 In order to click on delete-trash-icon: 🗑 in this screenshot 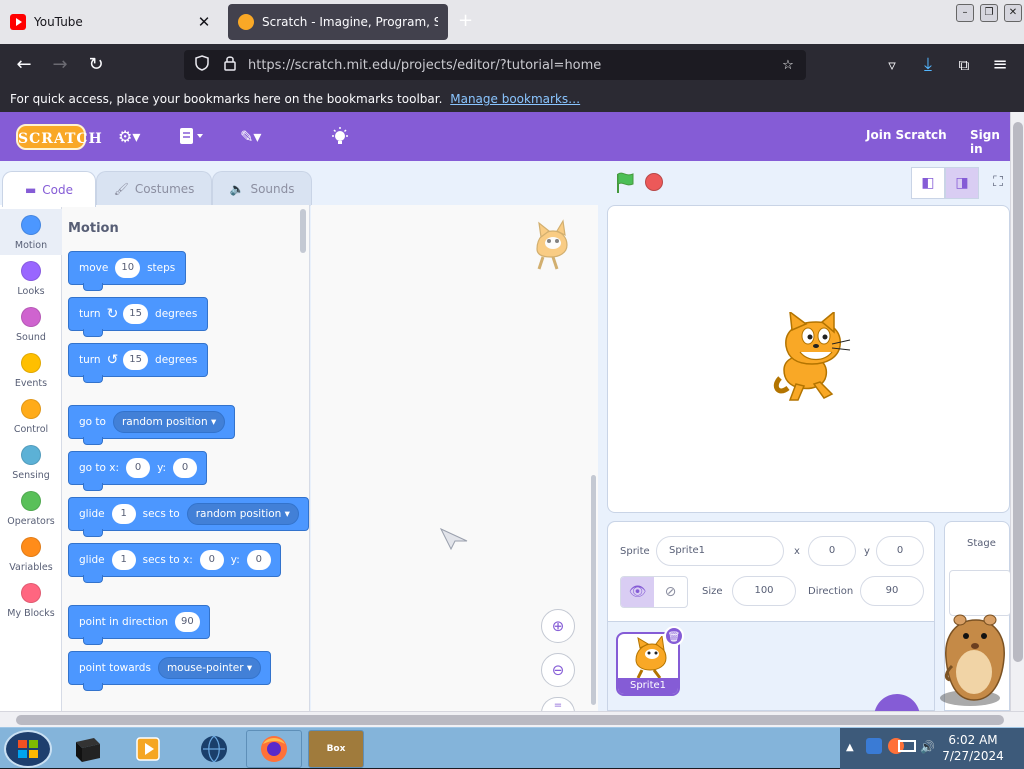, I will do `click(674, 636)`.